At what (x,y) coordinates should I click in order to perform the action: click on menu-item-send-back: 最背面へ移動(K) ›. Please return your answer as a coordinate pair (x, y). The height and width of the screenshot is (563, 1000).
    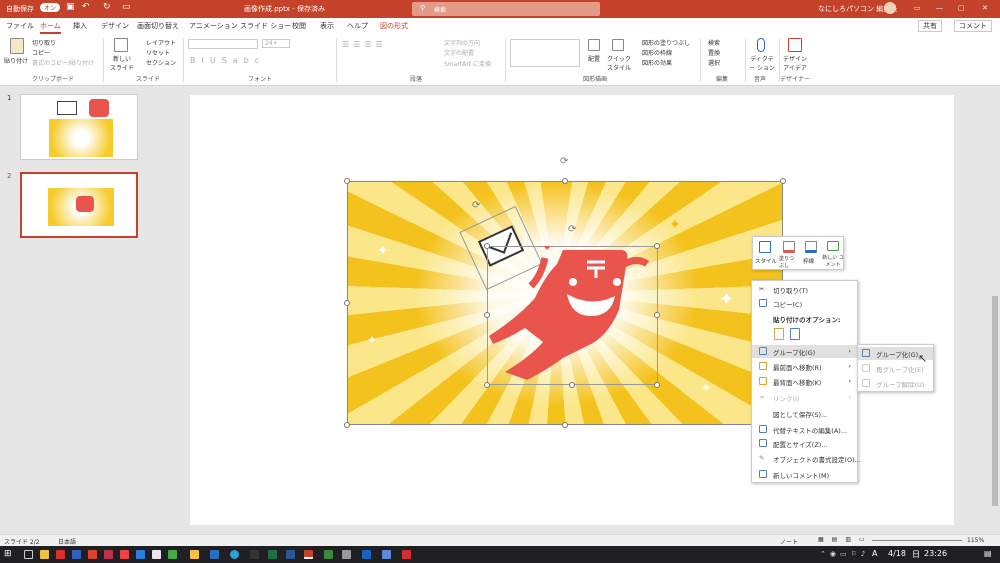
    Looking at the image, I should click on (804, 381).